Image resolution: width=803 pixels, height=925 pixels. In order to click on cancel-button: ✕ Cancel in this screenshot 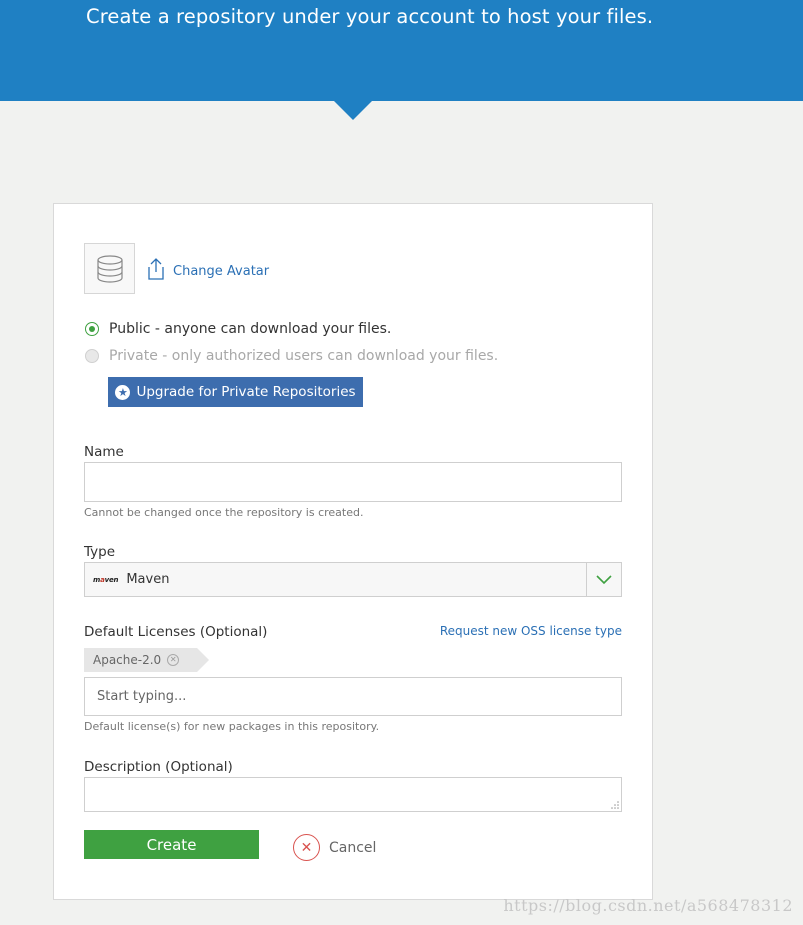, I will do `click(334, 847)`.